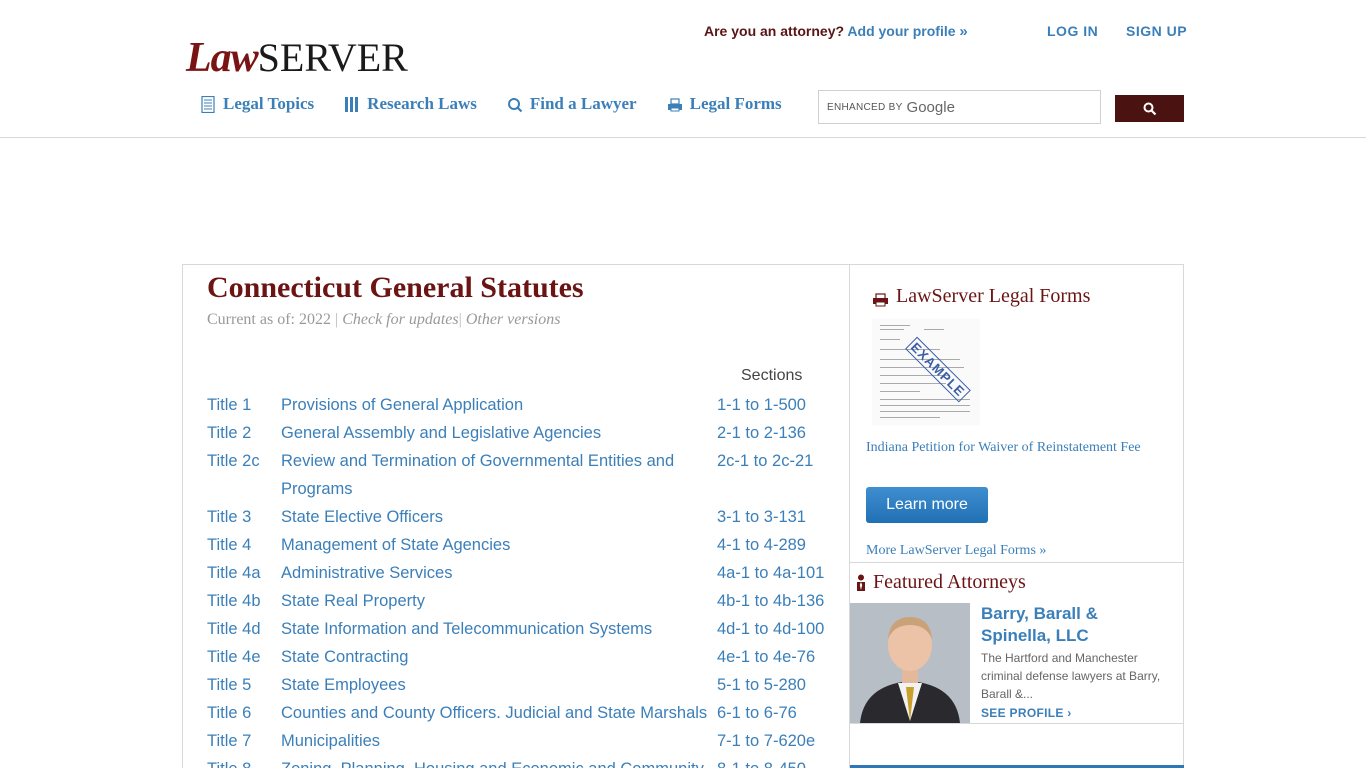  Describe the element at coordinates (244, 685) in the screenshot. I see `title-number-link: Title 5` at that location.